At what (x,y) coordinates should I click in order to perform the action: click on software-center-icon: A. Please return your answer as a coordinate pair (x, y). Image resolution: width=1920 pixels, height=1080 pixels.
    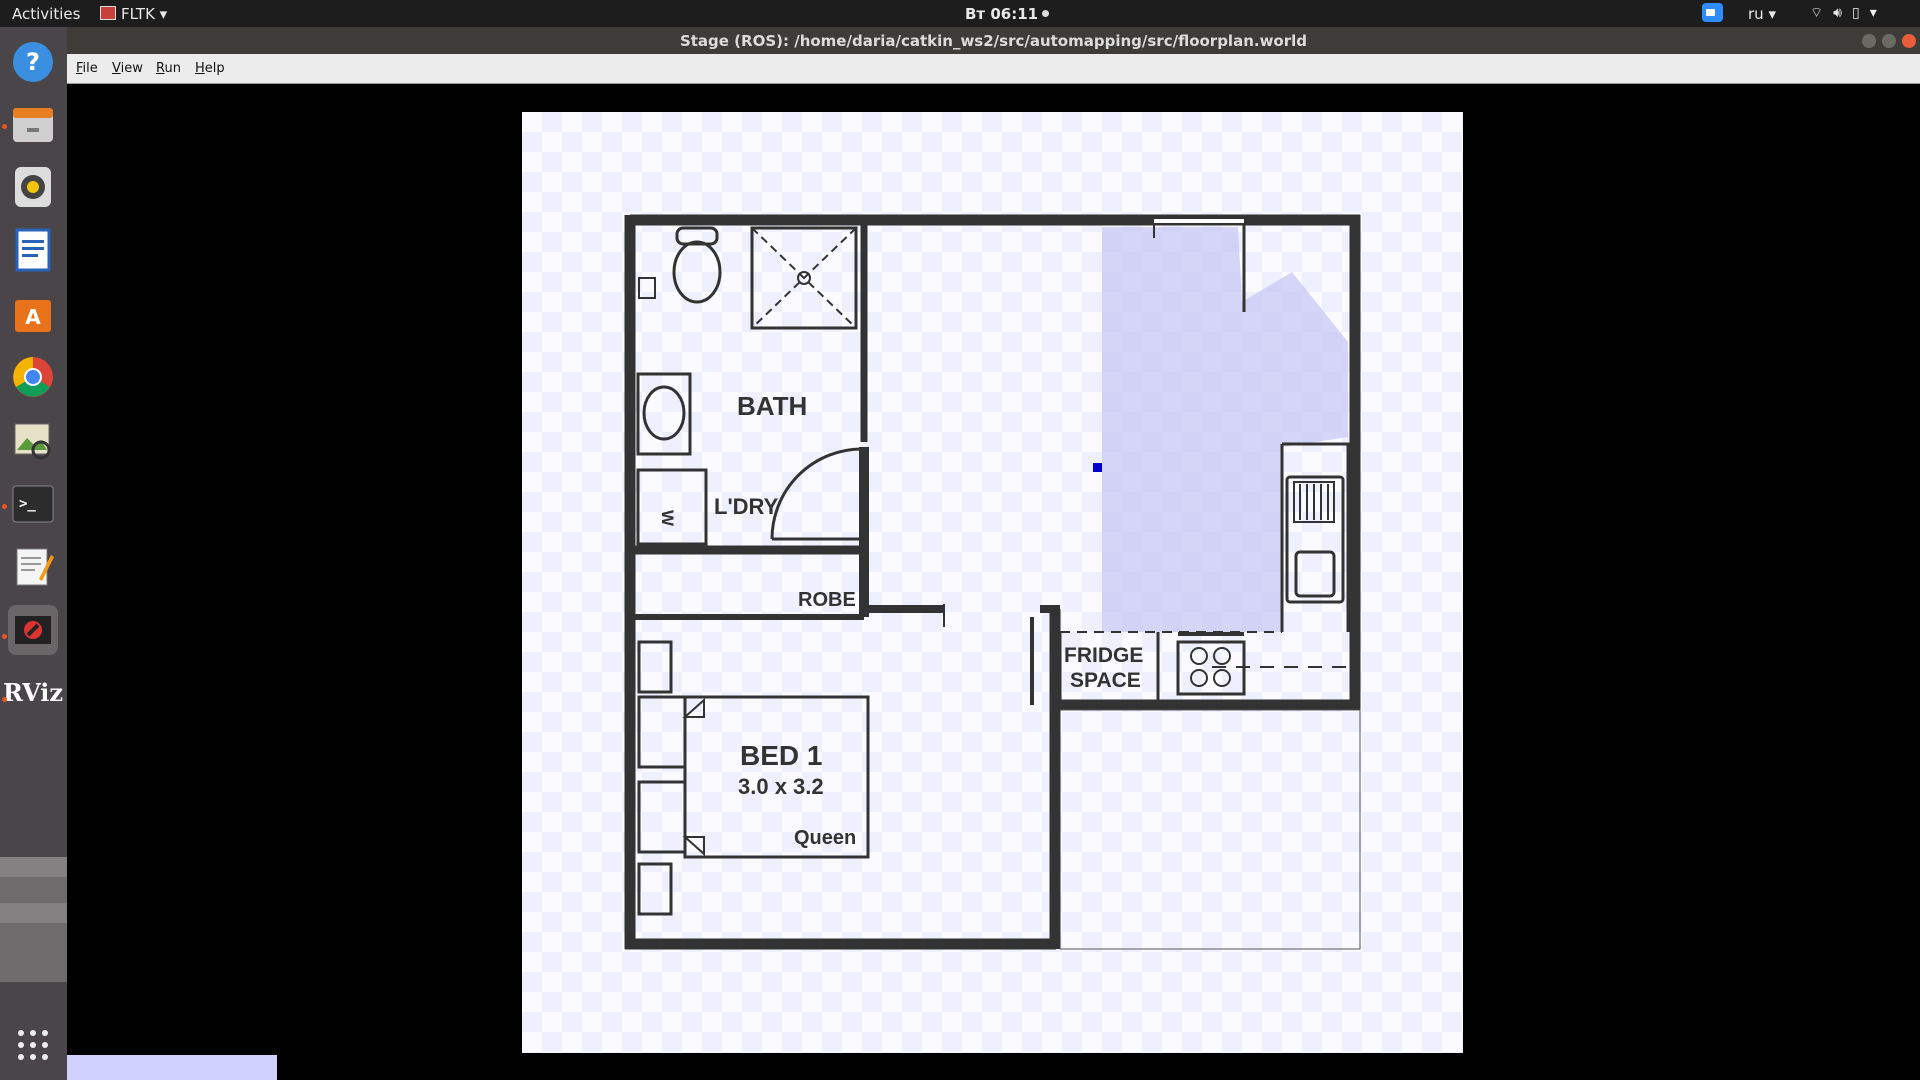
    Looking at the image, I should click on (33, 314).